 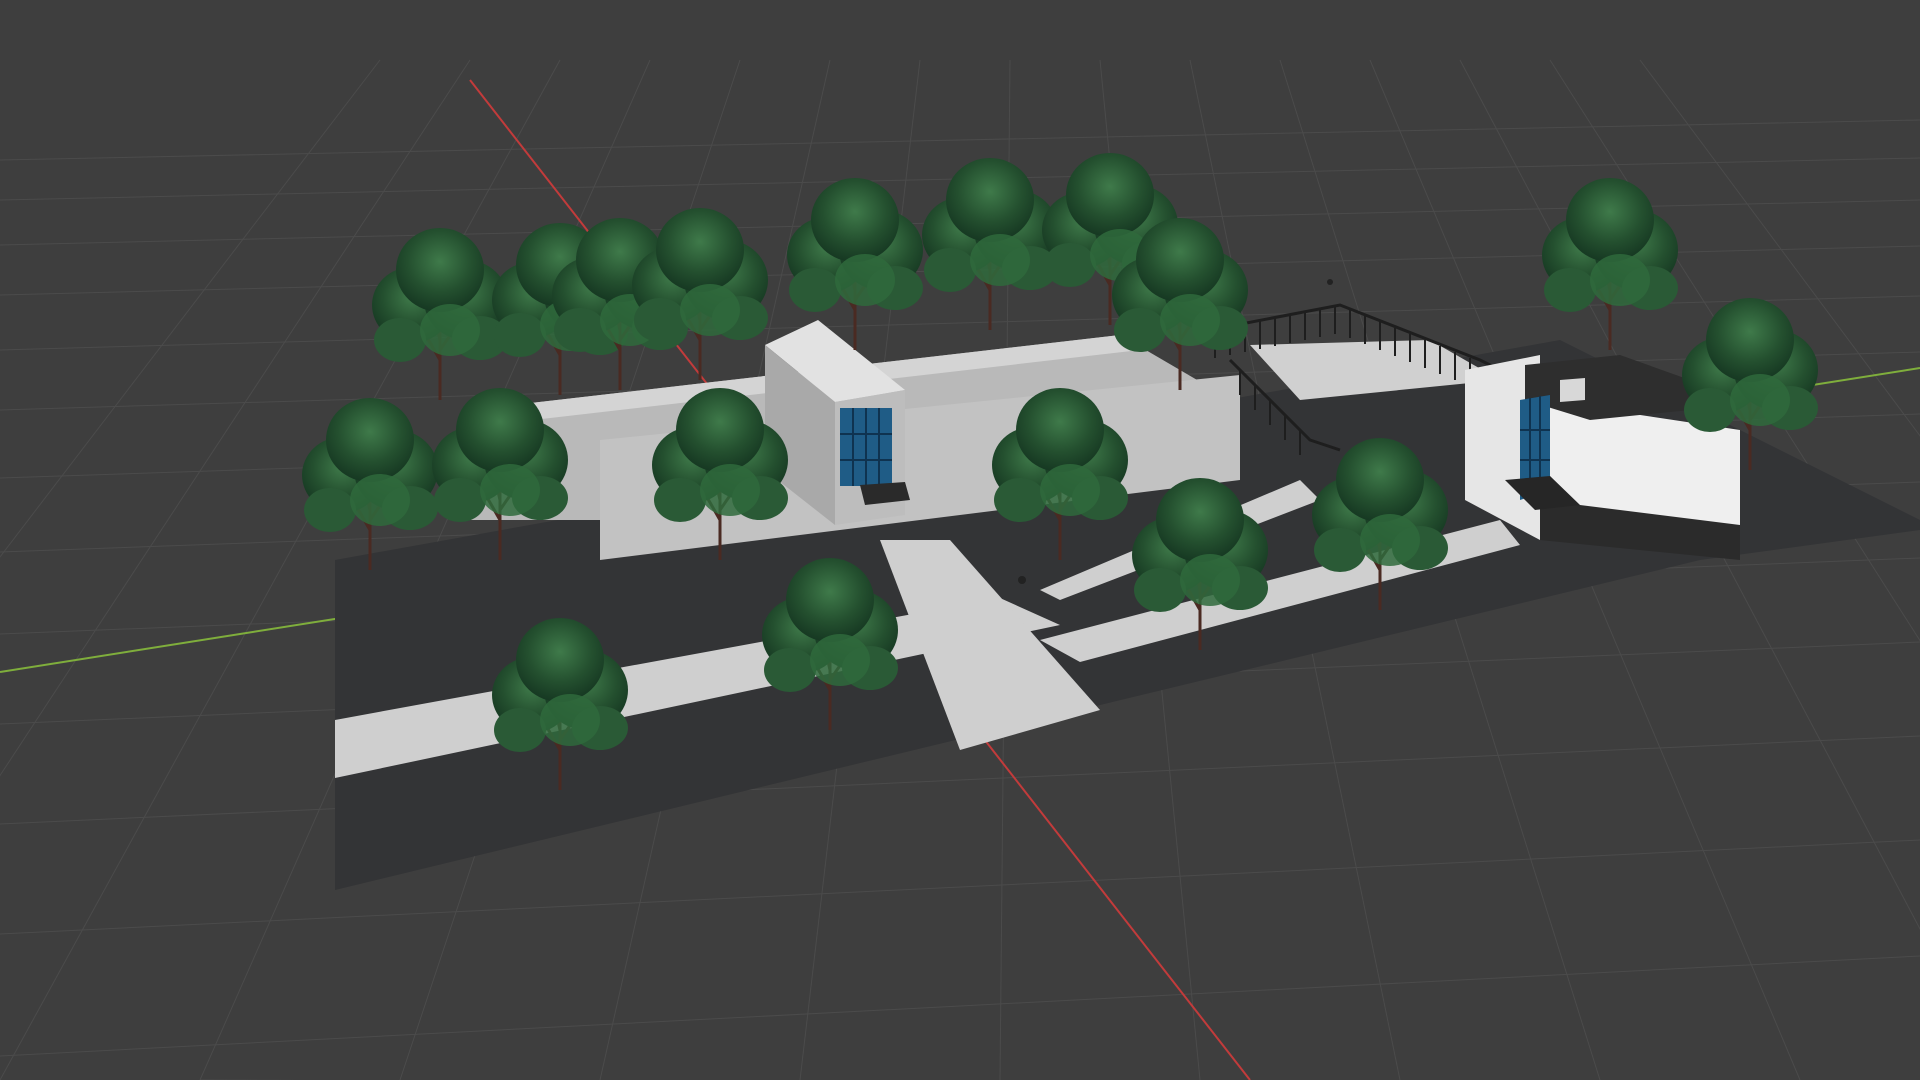 I want to click on light-marker, so click(x=1330, y=282).